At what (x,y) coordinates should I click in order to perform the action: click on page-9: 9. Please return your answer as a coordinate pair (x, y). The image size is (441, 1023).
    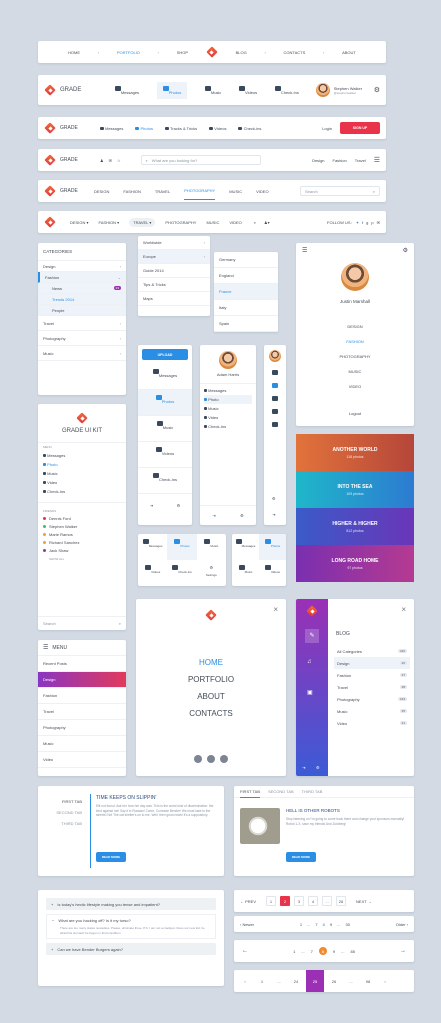
    Looking at the image, I should click on (334, 951).